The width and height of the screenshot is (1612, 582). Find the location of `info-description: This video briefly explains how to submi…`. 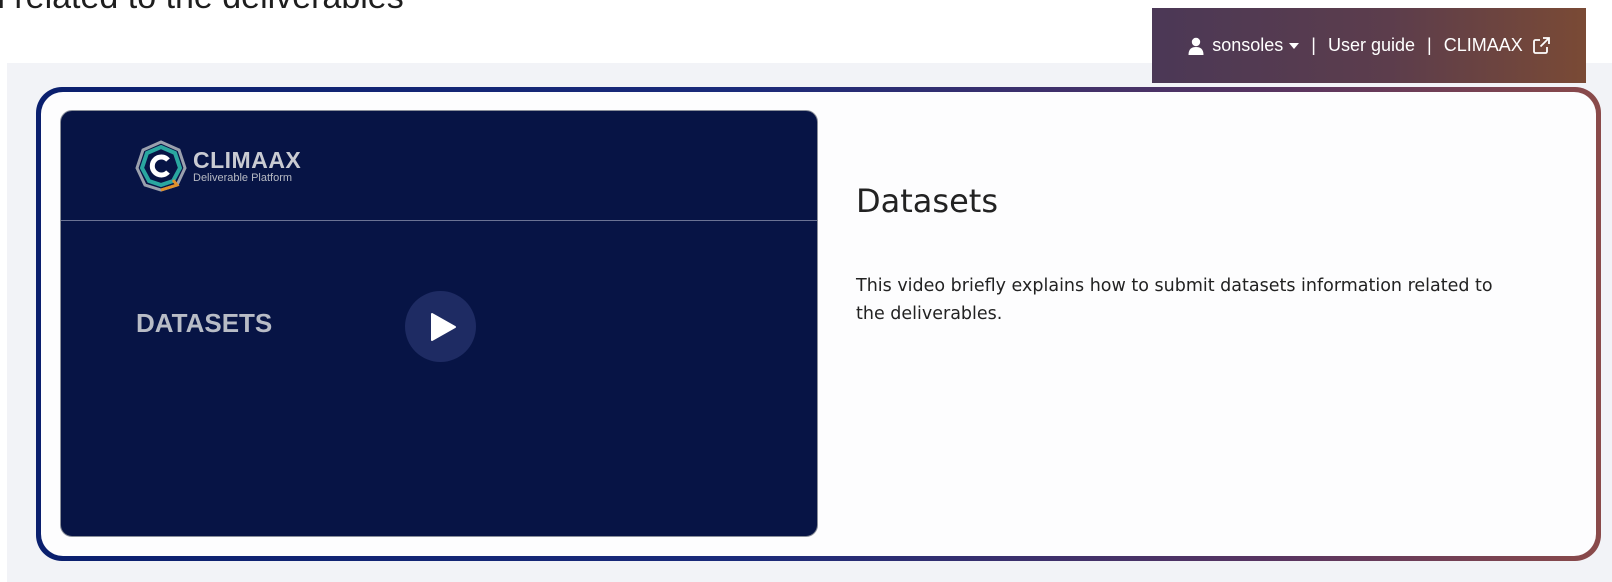

info-description: This video briefly explains how to submi… is located at coordinates (1174, 300).